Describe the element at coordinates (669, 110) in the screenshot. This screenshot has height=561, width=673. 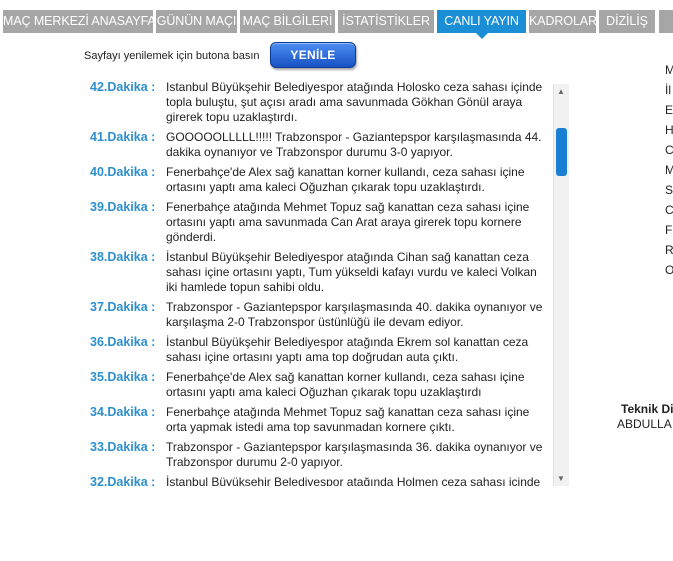
I see `side-list-item: E` at that location.